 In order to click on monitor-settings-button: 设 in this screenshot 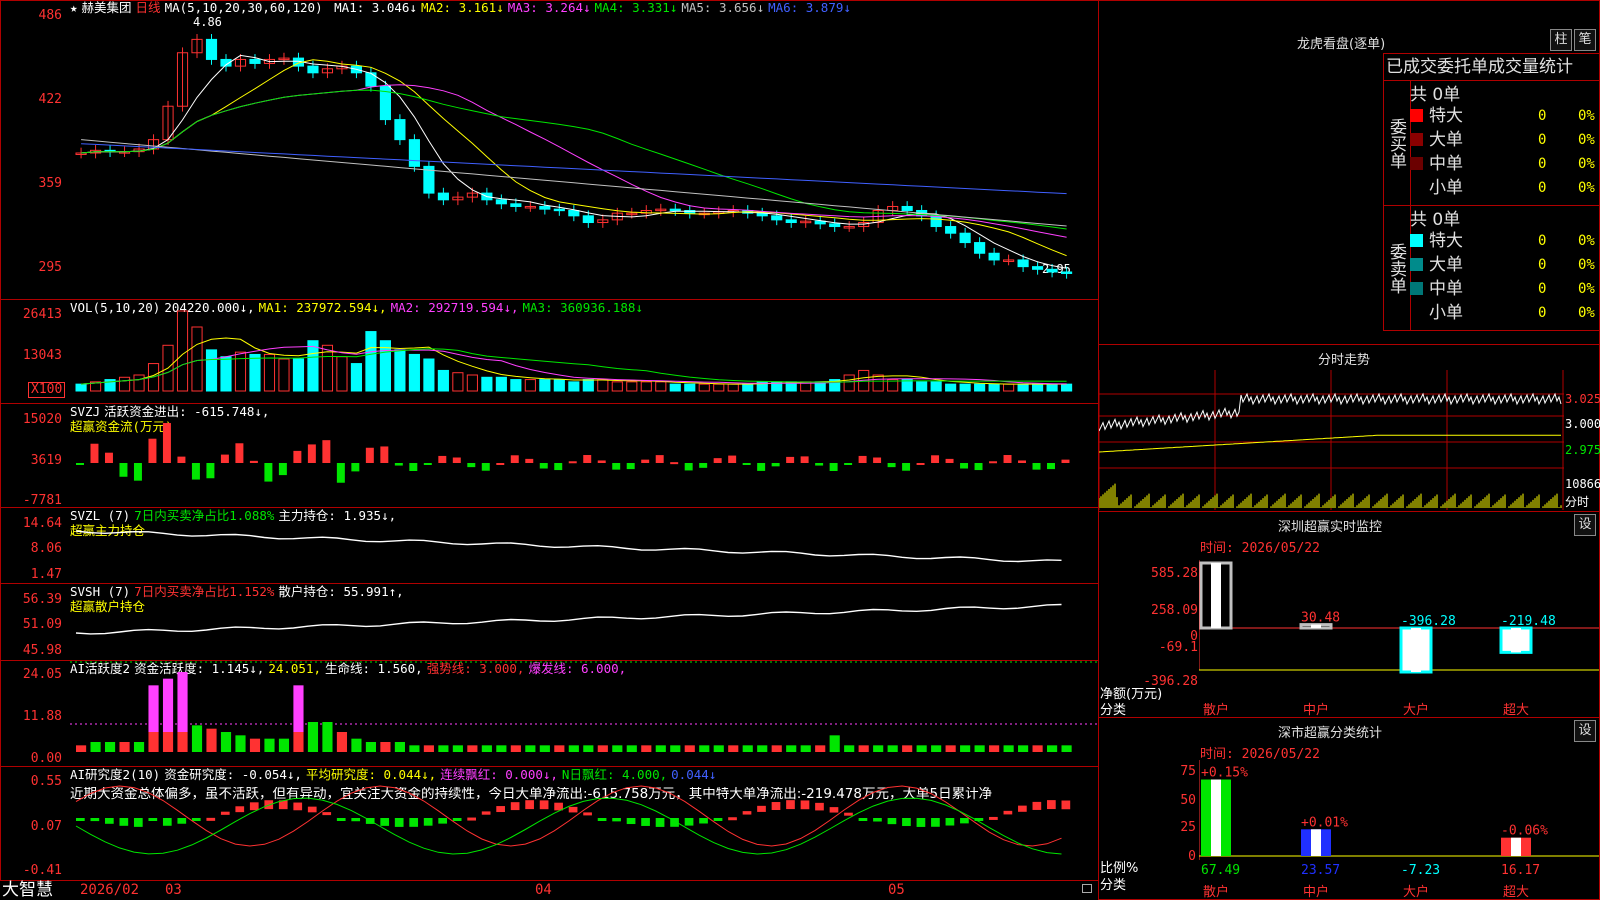, I will do `click(1585, 525)`.